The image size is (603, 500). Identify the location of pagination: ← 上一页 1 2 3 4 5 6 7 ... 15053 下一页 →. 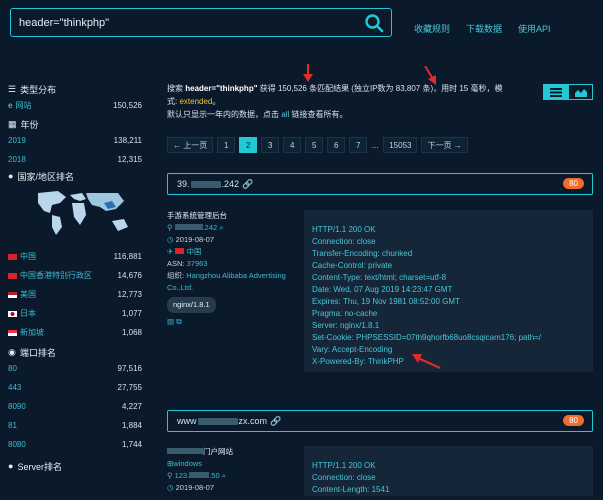
(317, 145).